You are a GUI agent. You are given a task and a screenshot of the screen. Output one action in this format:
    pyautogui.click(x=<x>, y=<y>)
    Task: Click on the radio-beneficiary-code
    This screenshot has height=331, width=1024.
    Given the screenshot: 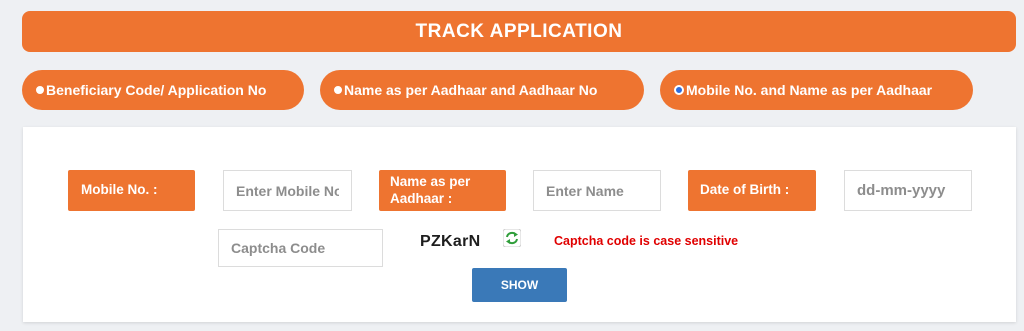 What is the action you would take?
    pyautogui.click(x=40, y=90)
    